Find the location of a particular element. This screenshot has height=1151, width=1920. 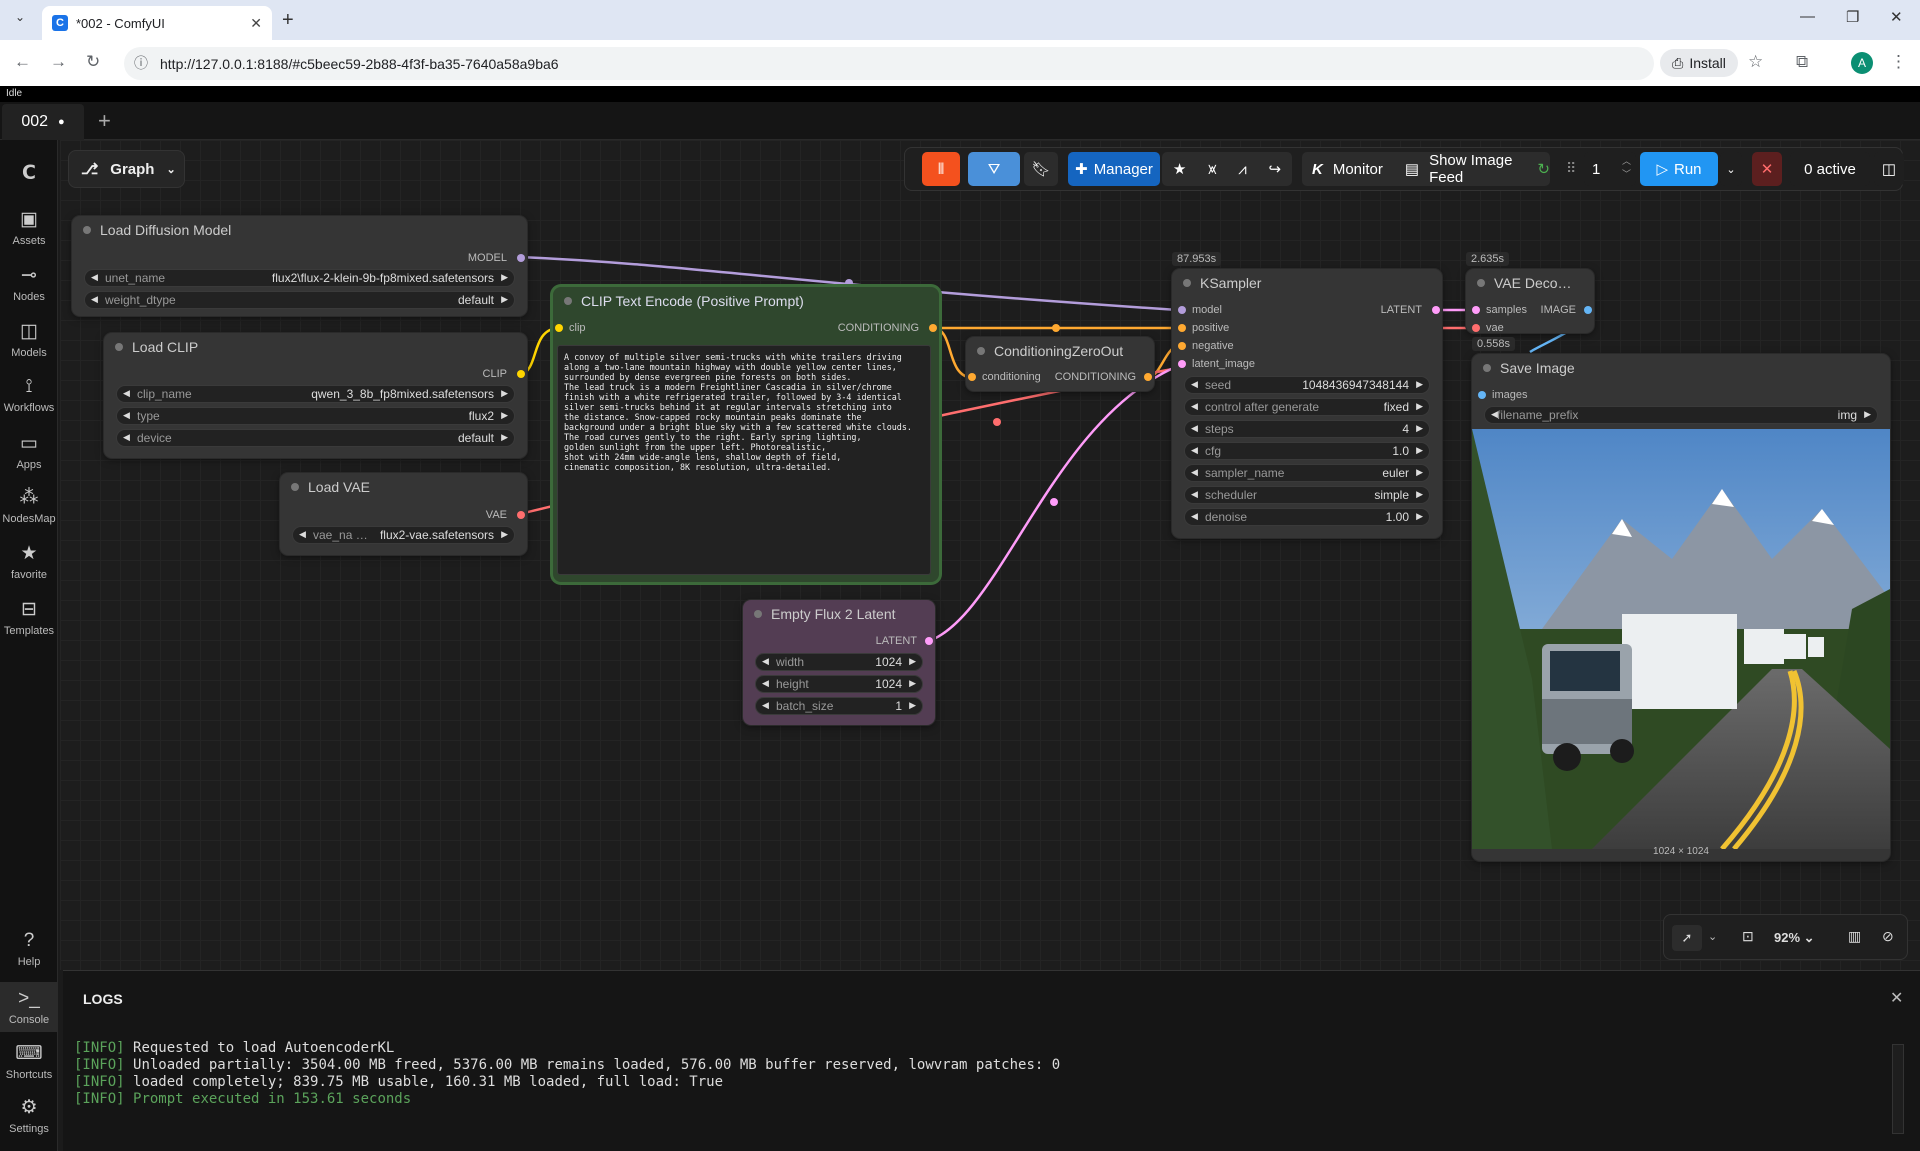

sidebar-item-favorite: ★ favorite is located at coordinates (29, 561).